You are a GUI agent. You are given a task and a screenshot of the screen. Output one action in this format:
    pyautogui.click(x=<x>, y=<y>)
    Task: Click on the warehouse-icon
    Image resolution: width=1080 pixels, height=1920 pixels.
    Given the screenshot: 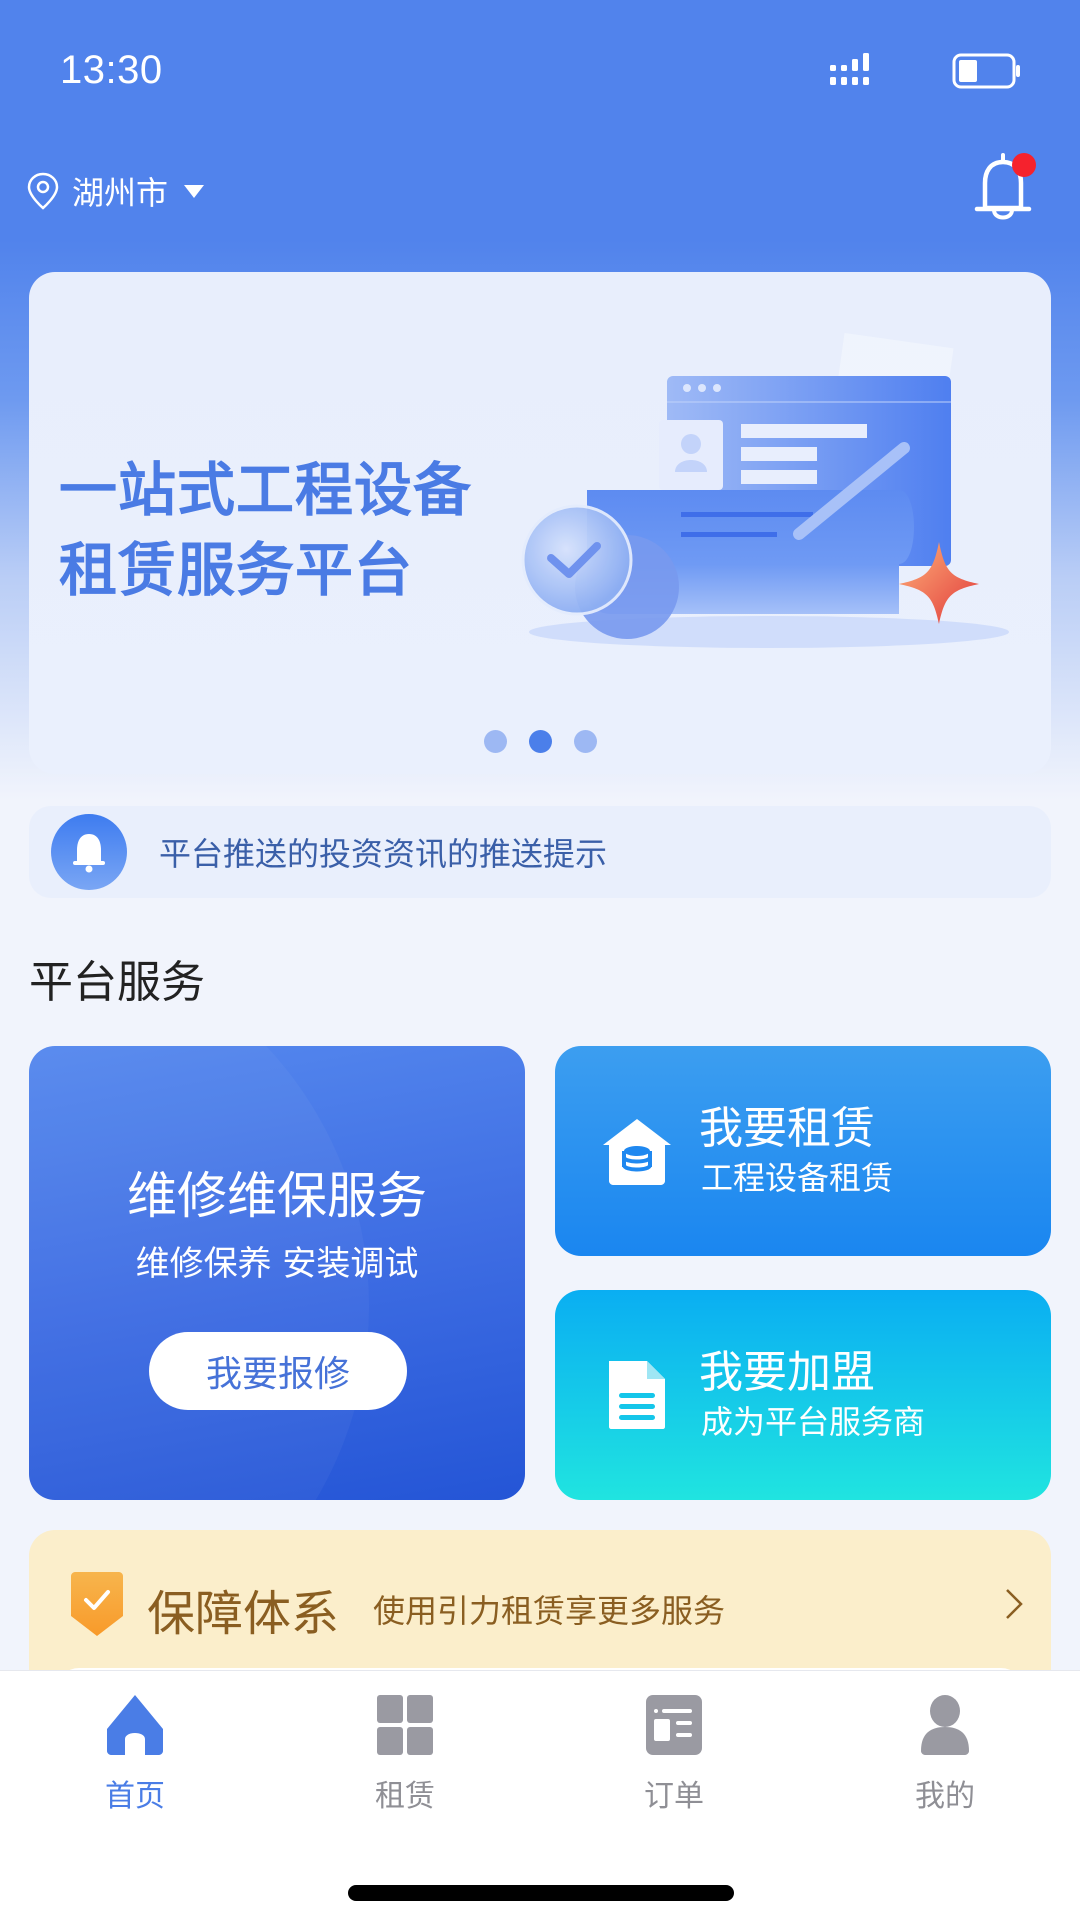 What is the action you would take?
    pyautogui.click(x=637, y=1152)
    